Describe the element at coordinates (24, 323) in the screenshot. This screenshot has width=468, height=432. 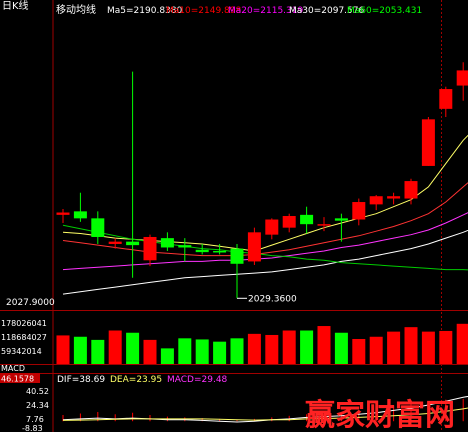
I see `volume-tick-label: 178026041` at that location.